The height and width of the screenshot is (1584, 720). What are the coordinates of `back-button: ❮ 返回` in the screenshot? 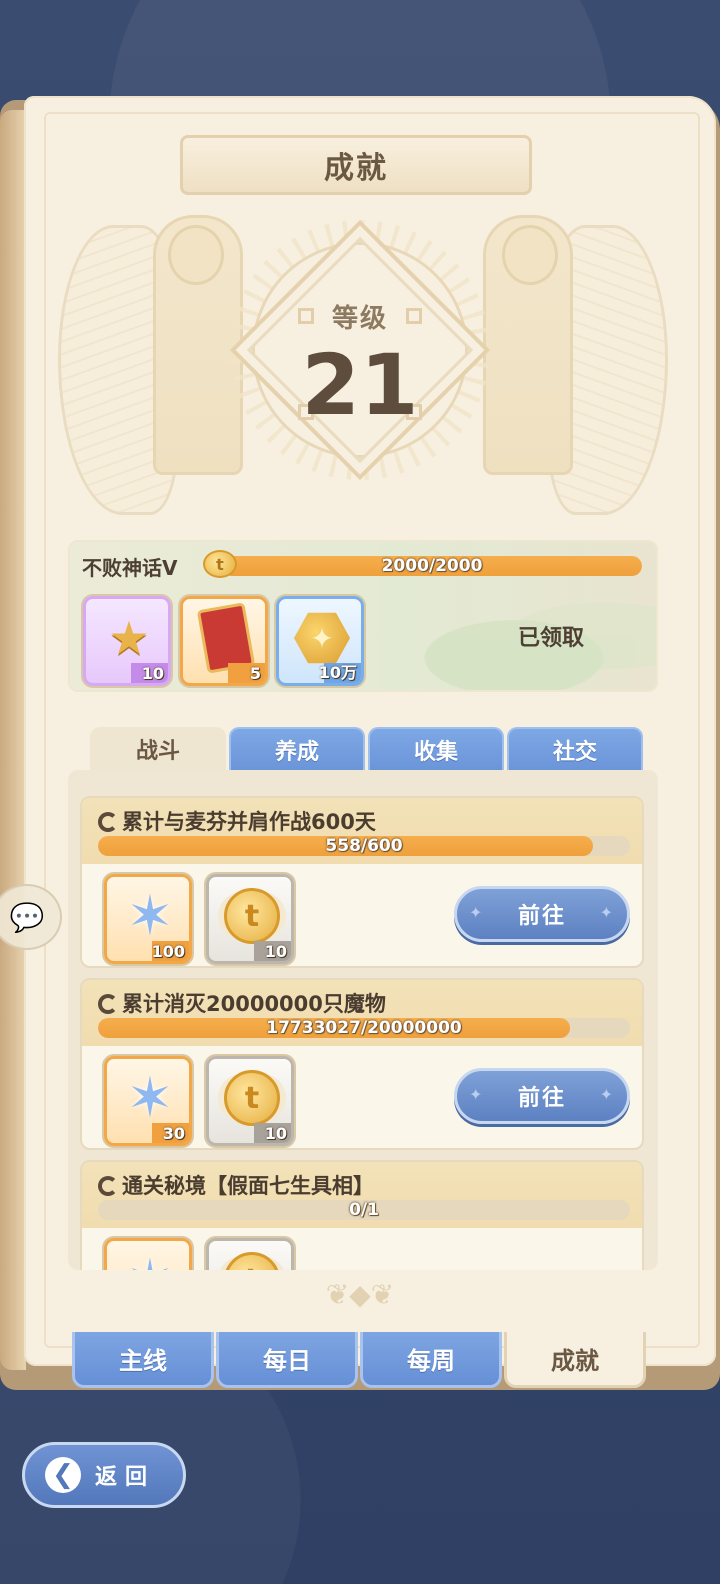 It's located at (104, 1475).